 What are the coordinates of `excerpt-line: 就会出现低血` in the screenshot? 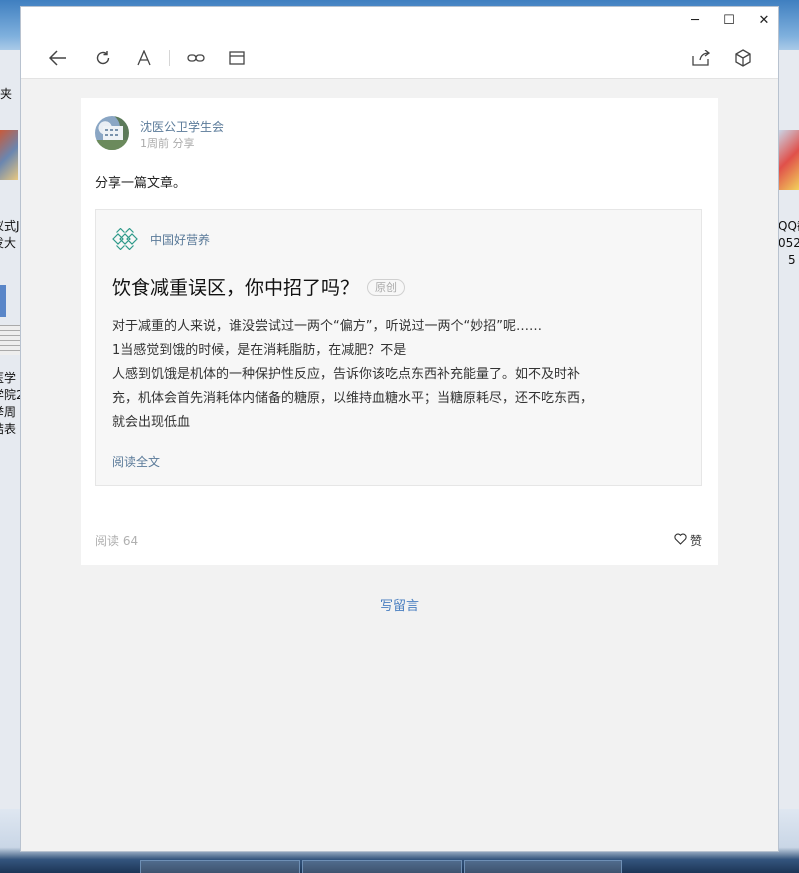 It's located at (151, 422).